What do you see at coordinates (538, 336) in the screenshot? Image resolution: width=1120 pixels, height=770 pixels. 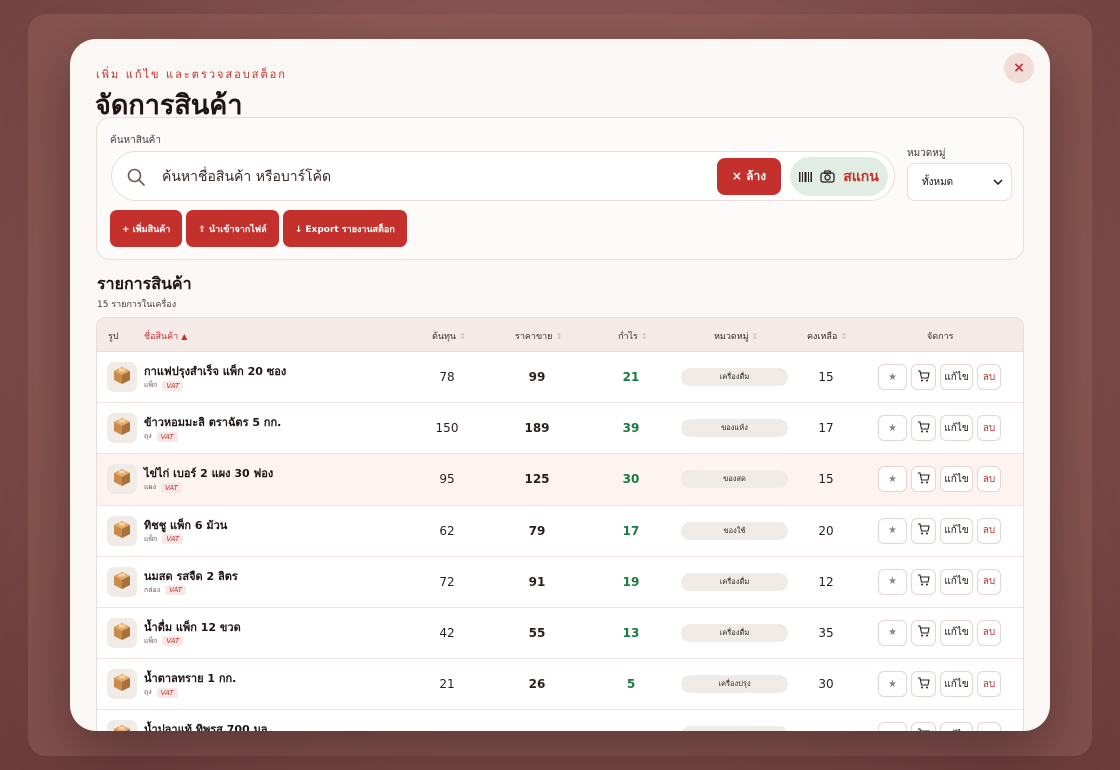 I see `header-price: ราคาขาย ⇕` at bounding box center [538, 336].